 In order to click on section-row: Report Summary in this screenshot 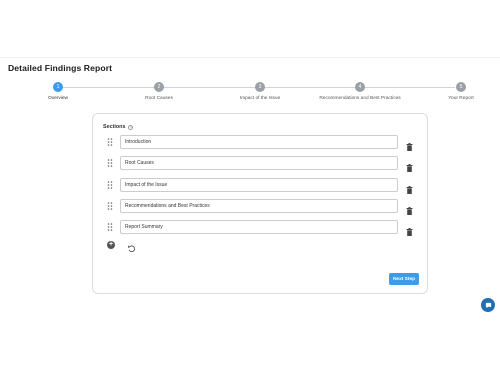, I will do `click(262, 228)`.